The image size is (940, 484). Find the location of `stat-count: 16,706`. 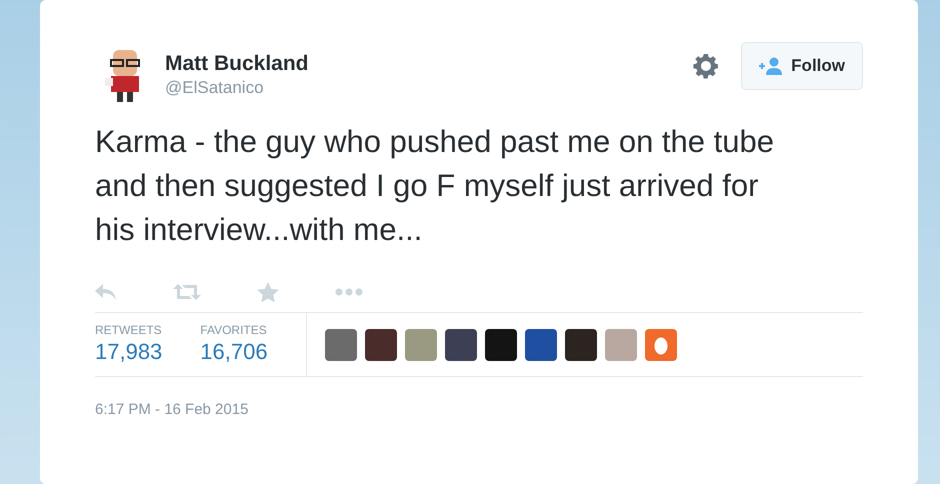

stat-count: 16,706 is located at coordinates (234, 352).